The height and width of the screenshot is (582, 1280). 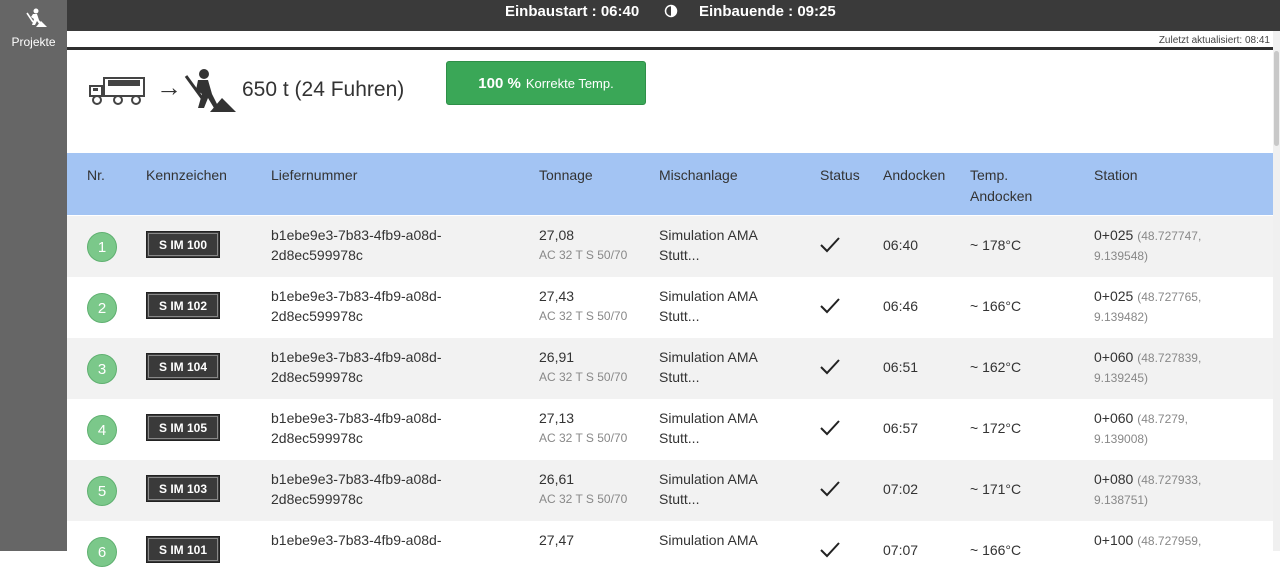 What do you see at coordinates (989, 175) in the screenshot?
I see `header-temp: Temp.` at bounding box center [989, 175].